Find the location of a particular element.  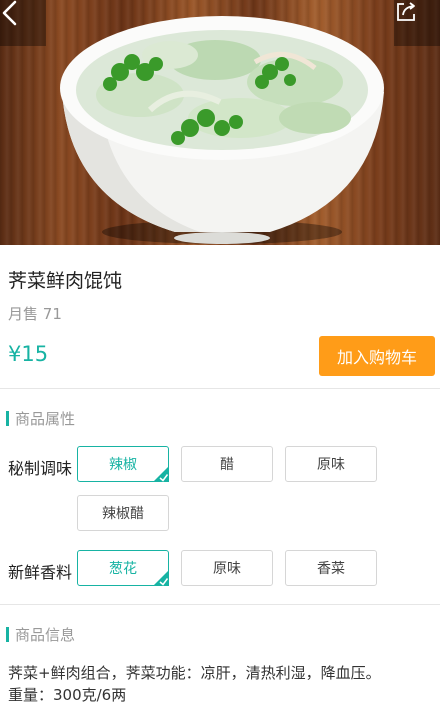

product-description: 荠菜+鲜肉组合，荠菜功能：凉肝，清热利湿，降血压。 重量：300克/6两 is located at coordinates (223, 684).